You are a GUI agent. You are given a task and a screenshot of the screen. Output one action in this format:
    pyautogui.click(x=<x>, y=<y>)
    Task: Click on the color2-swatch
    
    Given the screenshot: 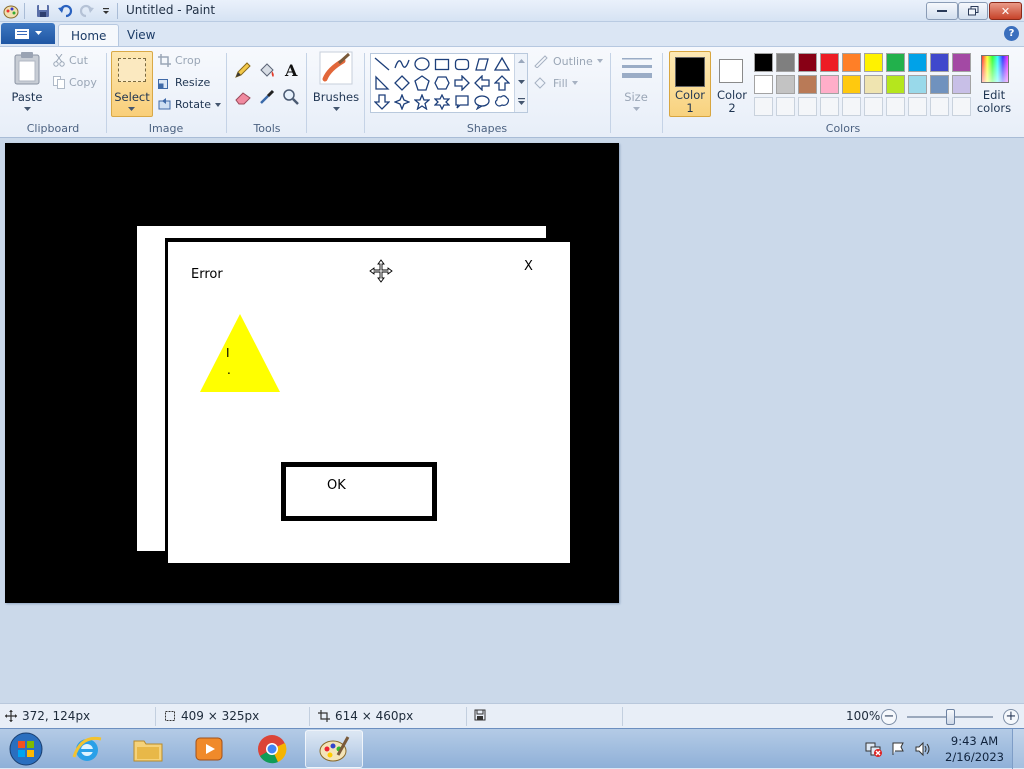 What is the action you would take?
    pyautogui.click(x=731, y=71)
    